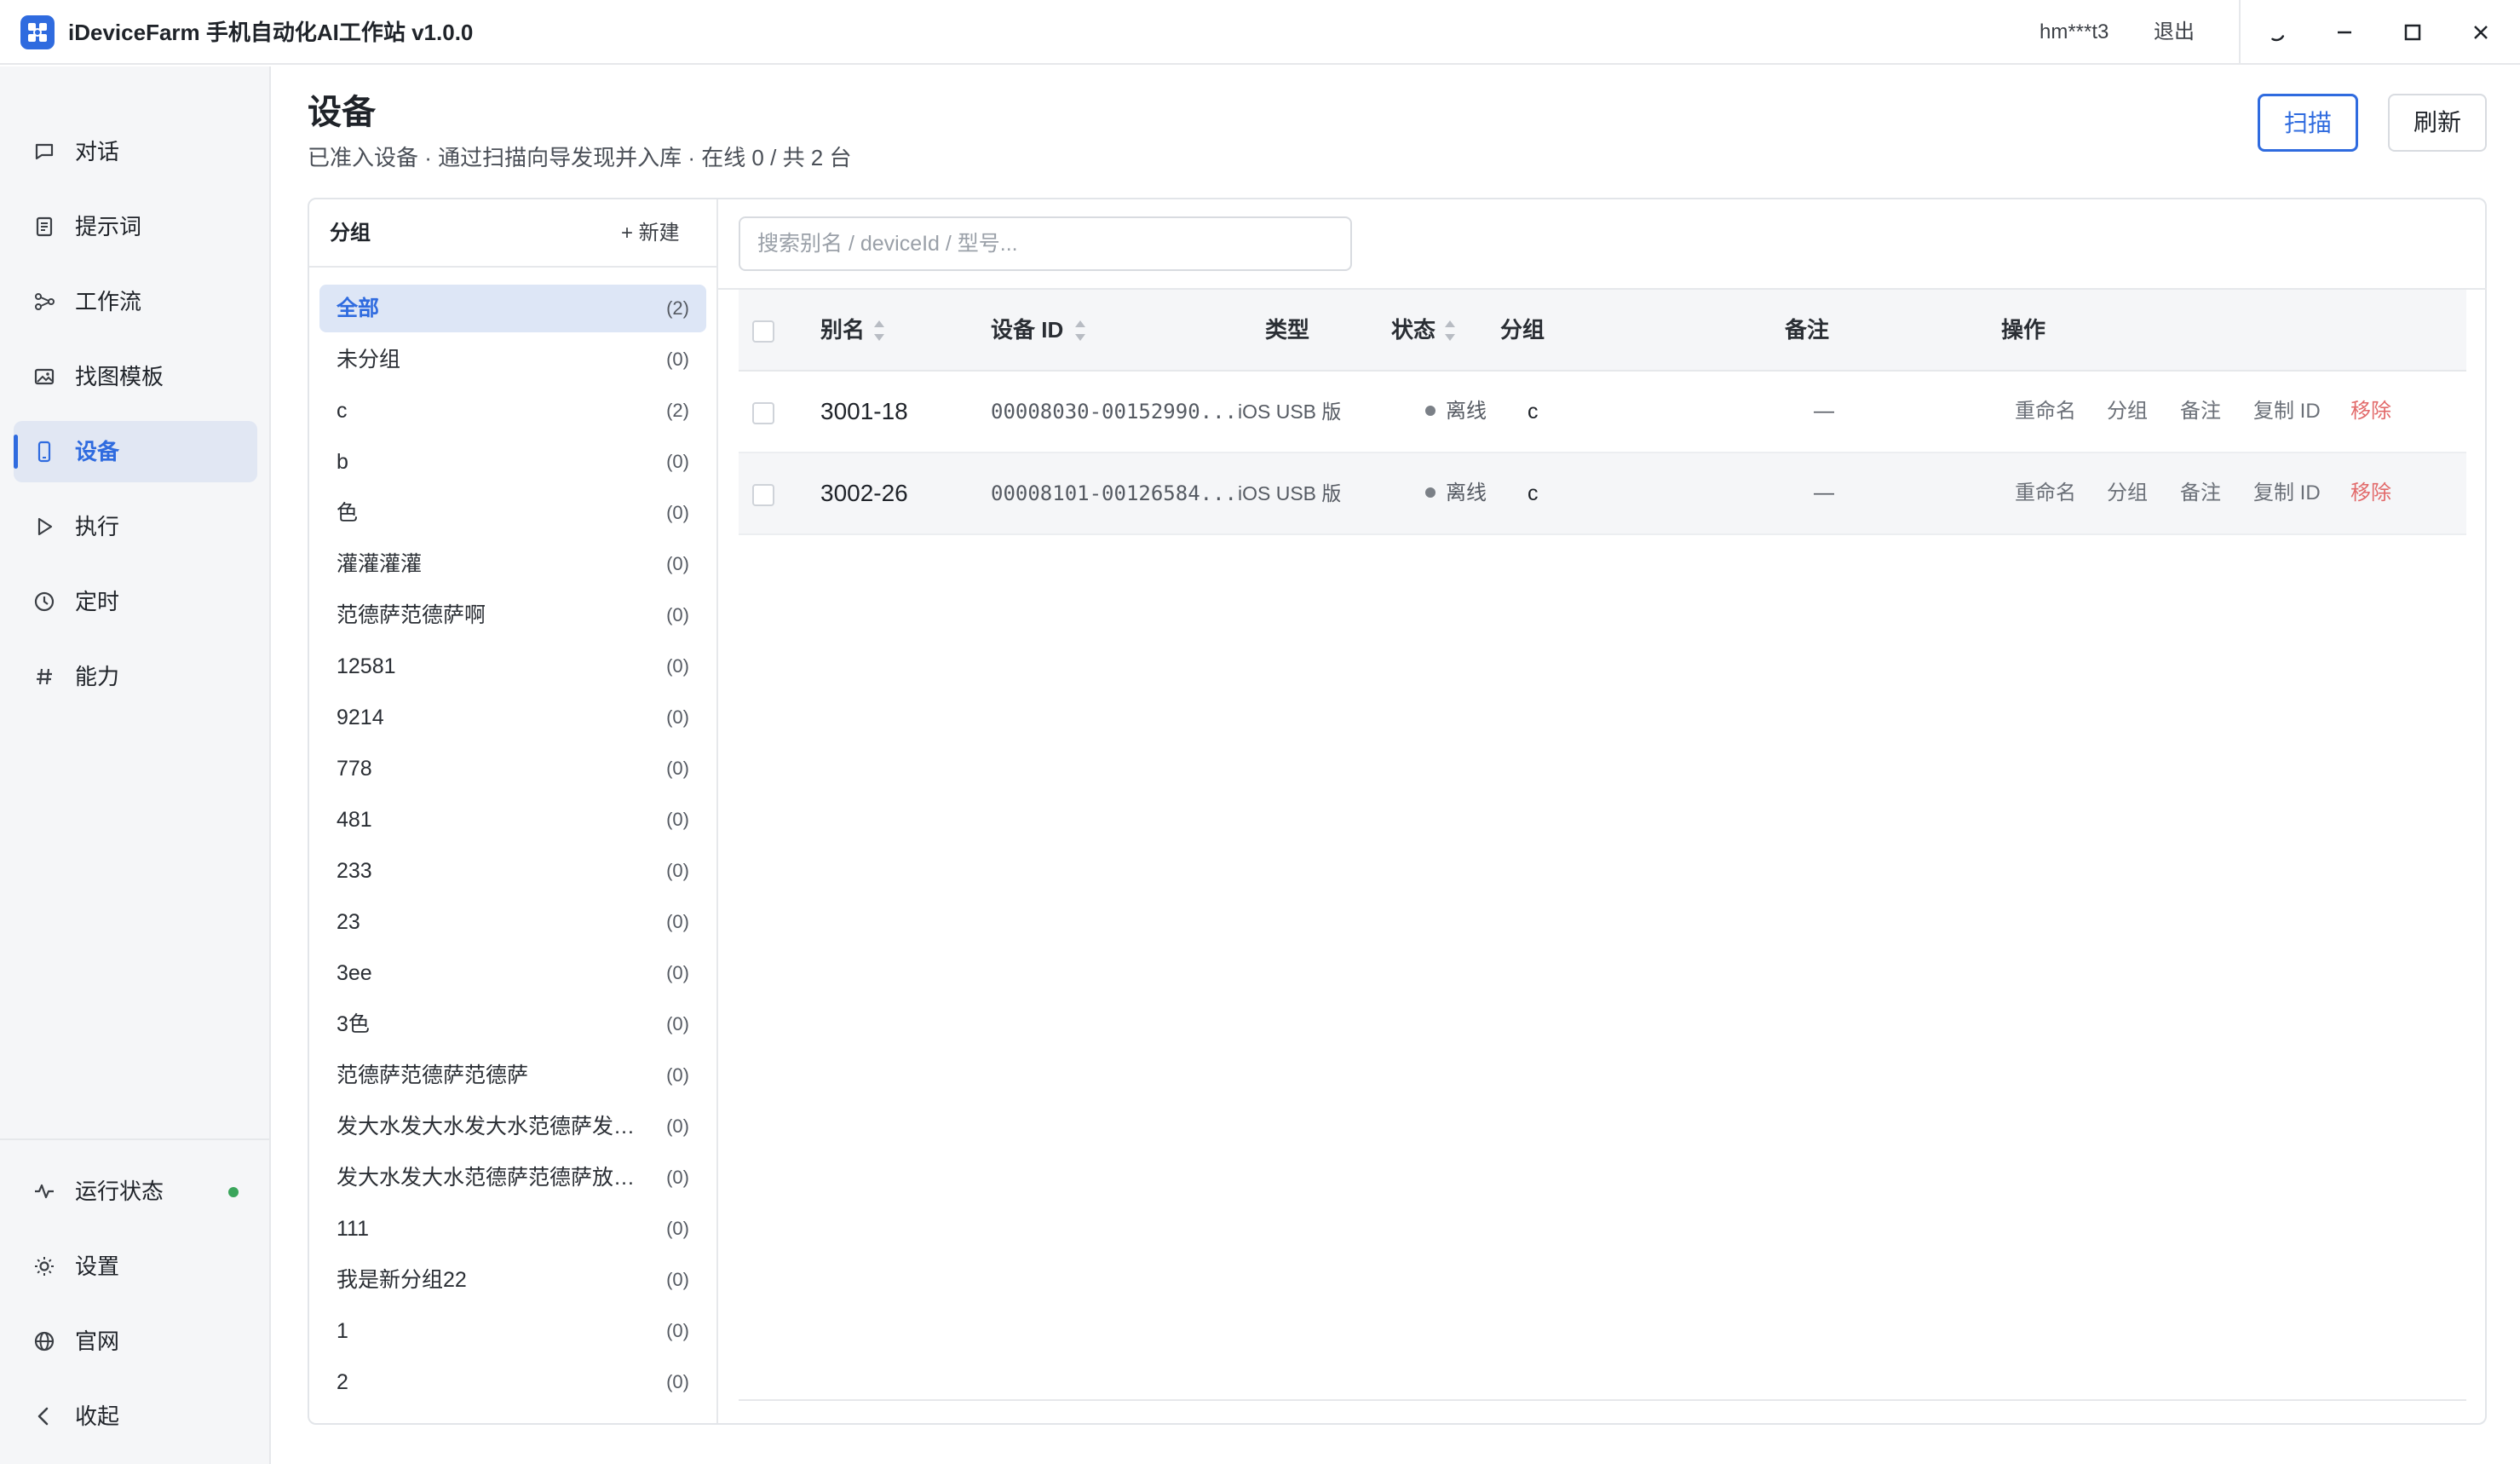 The image size is (2520, 1464). What do you see at coordinates (512, 1229) in the screenshot?
I see `group-item: 111 (0)` at bounding box center [512, 1229].